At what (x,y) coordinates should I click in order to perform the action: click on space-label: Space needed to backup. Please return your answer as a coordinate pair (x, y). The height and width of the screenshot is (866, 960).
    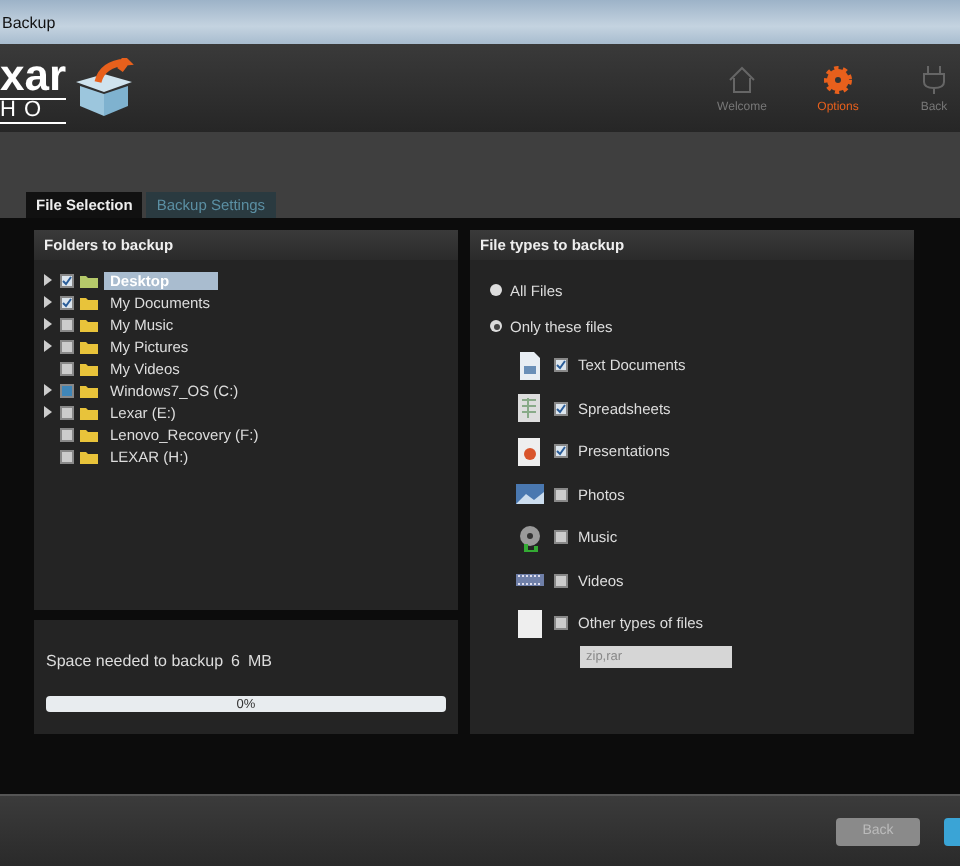
    Looking at the image, I should click on (135, 661).